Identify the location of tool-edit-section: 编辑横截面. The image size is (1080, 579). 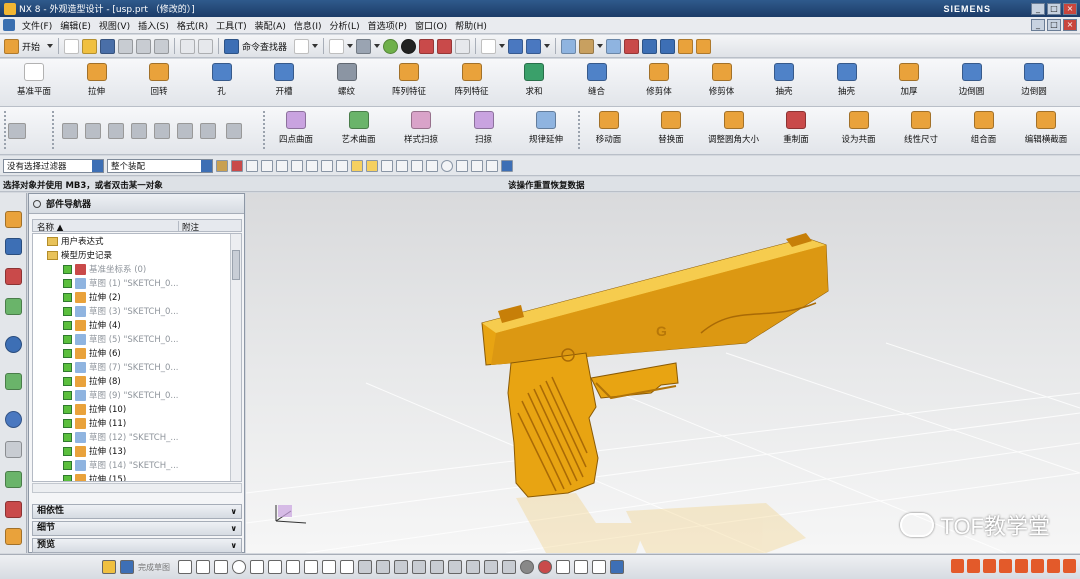
(1046, 131).